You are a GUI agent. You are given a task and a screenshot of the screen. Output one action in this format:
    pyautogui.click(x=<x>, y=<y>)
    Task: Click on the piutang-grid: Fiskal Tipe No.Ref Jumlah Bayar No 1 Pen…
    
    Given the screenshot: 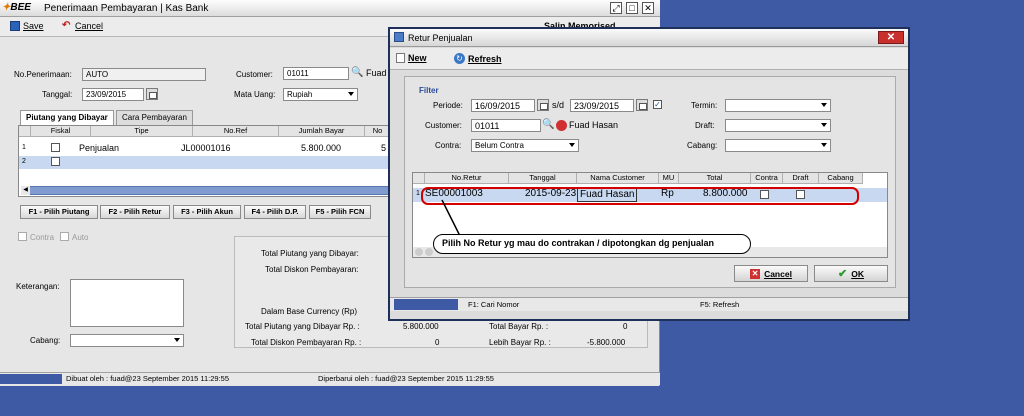 What is the action you would take?
    pyautogui.click(x=204, y=161)
    